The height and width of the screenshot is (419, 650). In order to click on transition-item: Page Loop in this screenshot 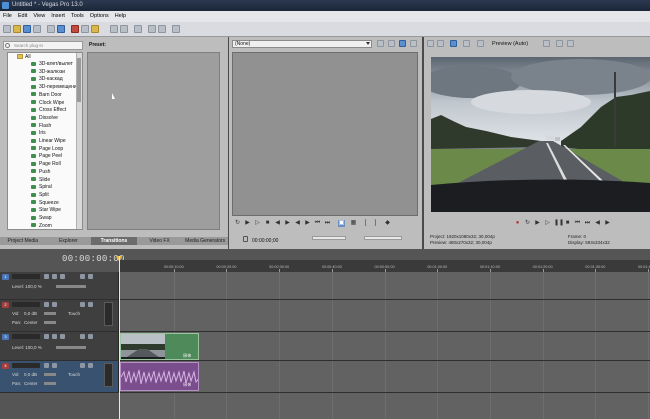, I will do `click(35, 149)`.